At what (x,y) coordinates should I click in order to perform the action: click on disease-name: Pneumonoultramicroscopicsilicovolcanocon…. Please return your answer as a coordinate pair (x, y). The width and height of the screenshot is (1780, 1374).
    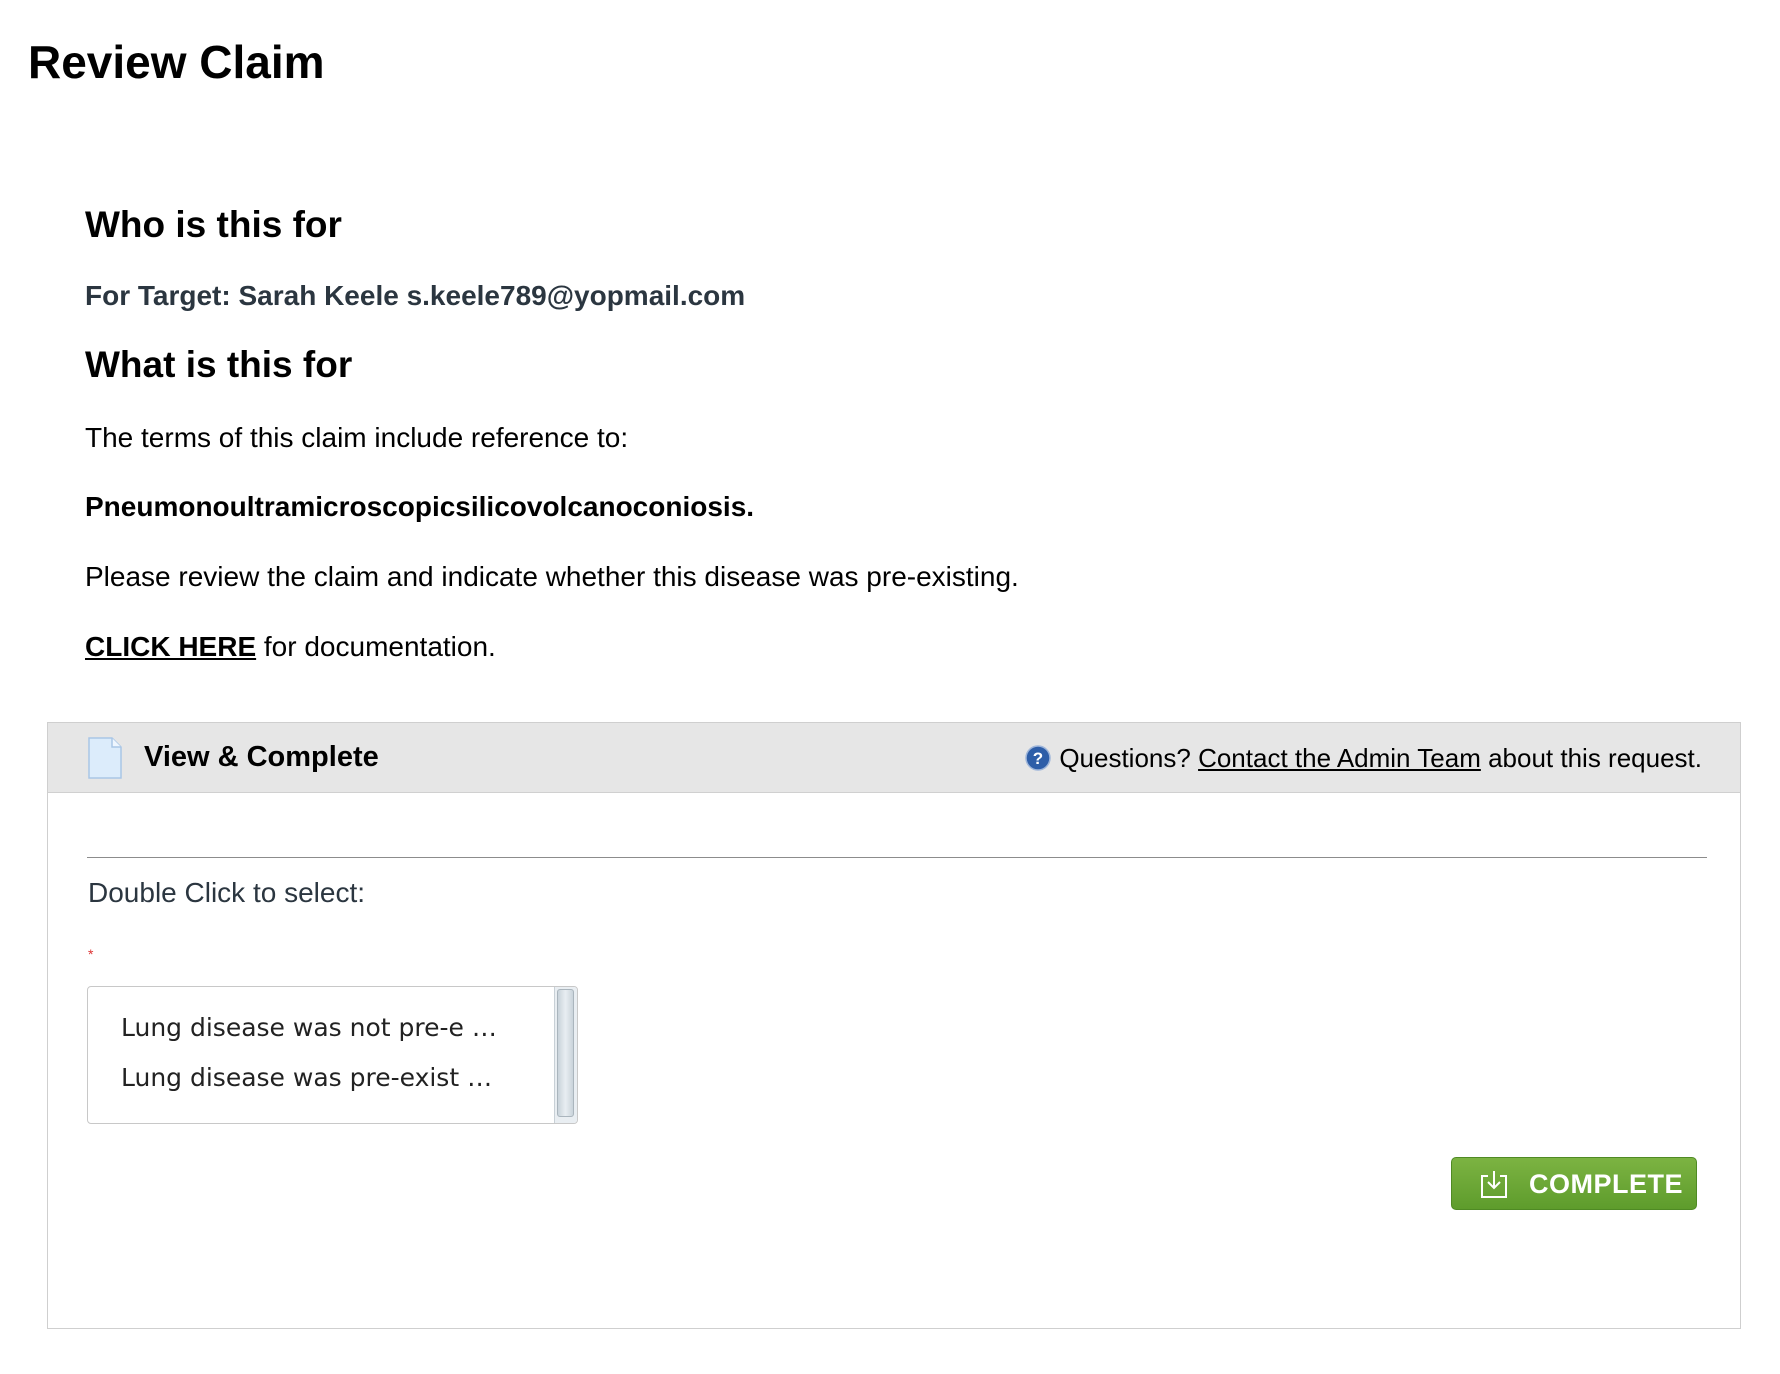
    Looking at the image, I should click on (420, 506).